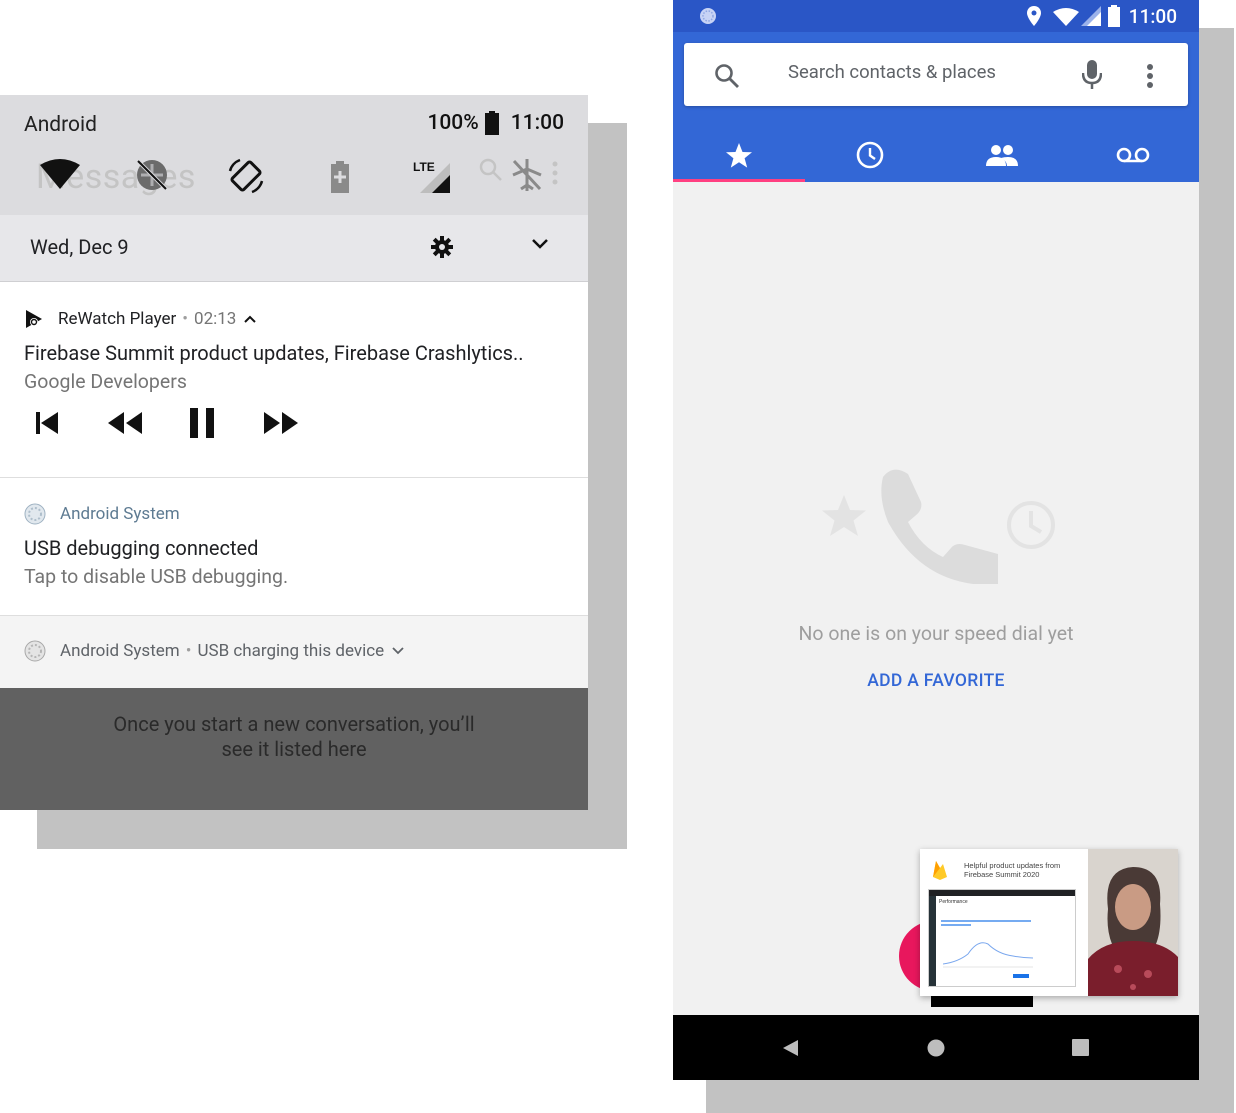 The height and width of the screenshot is (1113, 1236). I want to click on usb-debug-text: Tap to disable USB debugging., so click(156, 576).